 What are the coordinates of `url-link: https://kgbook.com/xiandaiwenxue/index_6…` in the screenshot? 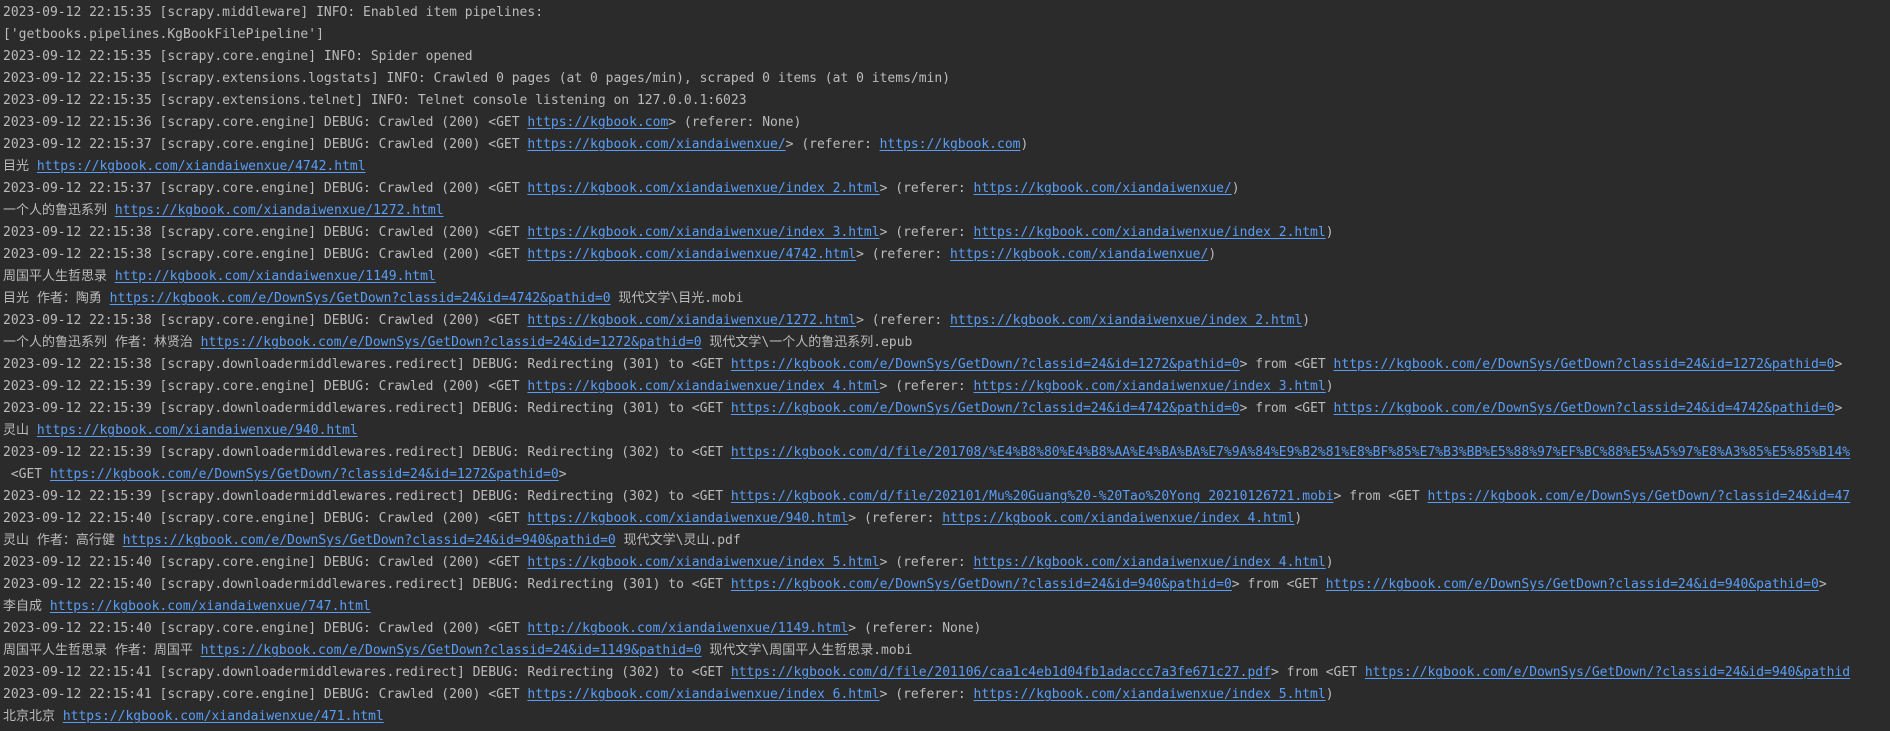 It's located at (703, 694).